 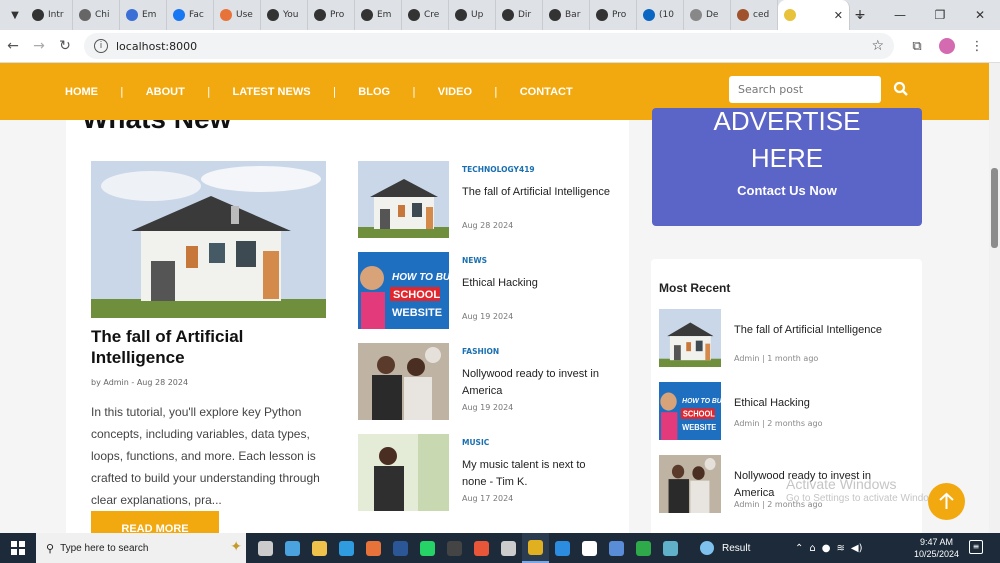 I want to click on browser-tab: Up, so click(x=472, y=15).